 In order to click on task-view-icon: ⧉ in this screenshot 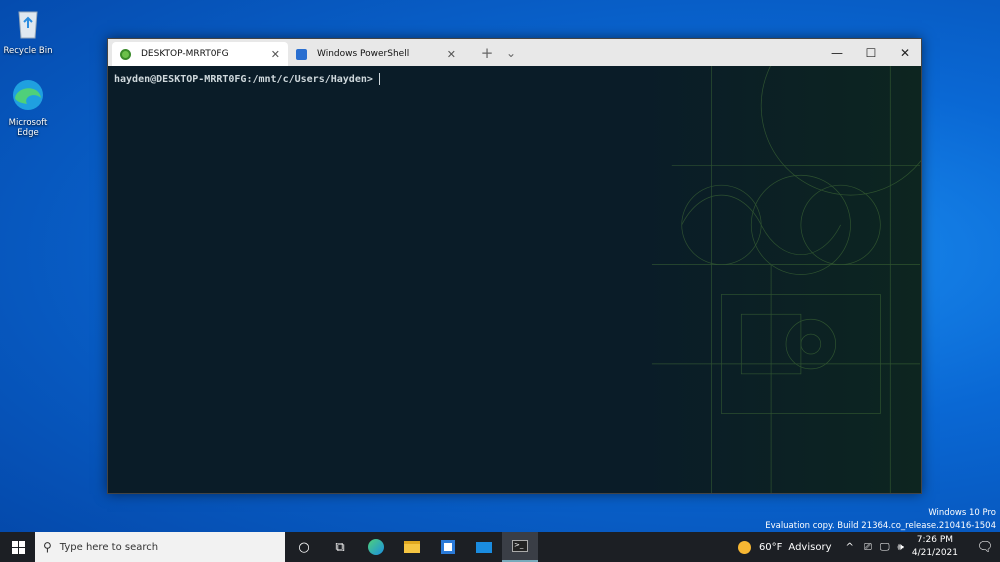, I will do `click(340, 547)`.